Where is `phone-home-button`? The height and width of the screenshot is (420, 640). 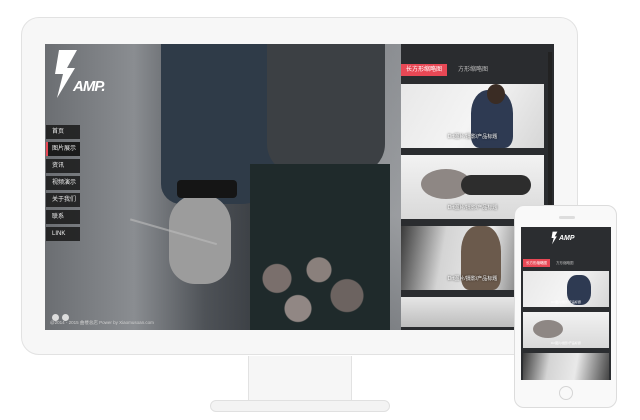
phone-home-button is located at coordinates (566, 393).